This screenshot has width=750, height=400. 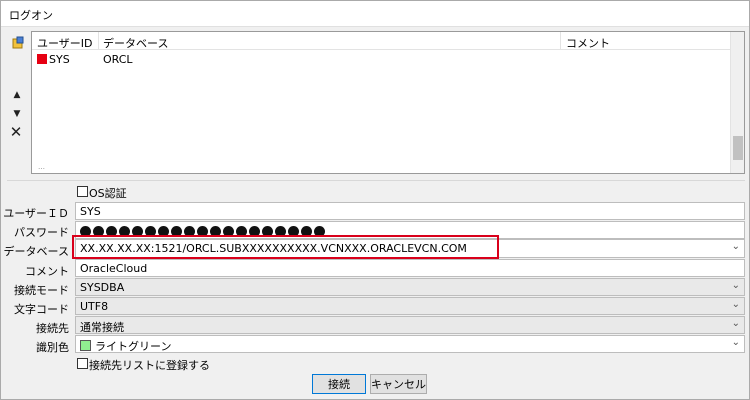 I want to click on charset-value: UTF8, so click(x=94, y=306).